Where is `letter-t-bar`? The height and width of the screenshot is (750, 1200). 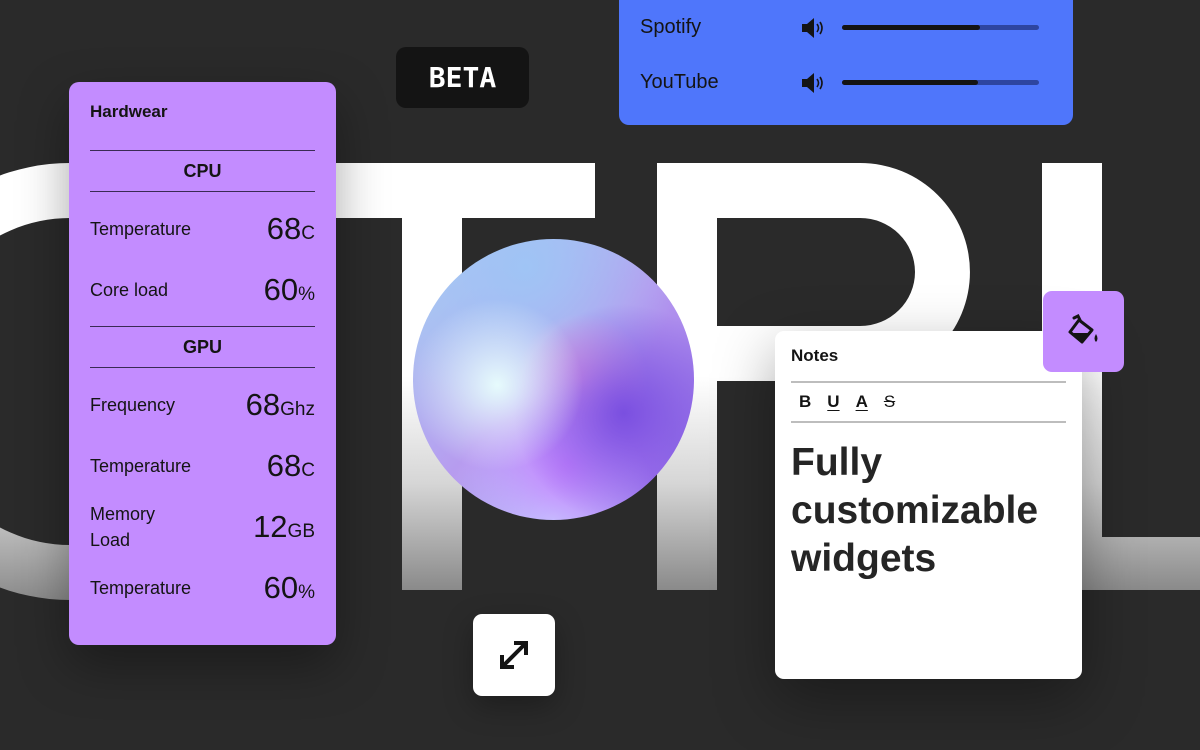 letter-t-bar is located at coordinates (465, 190).